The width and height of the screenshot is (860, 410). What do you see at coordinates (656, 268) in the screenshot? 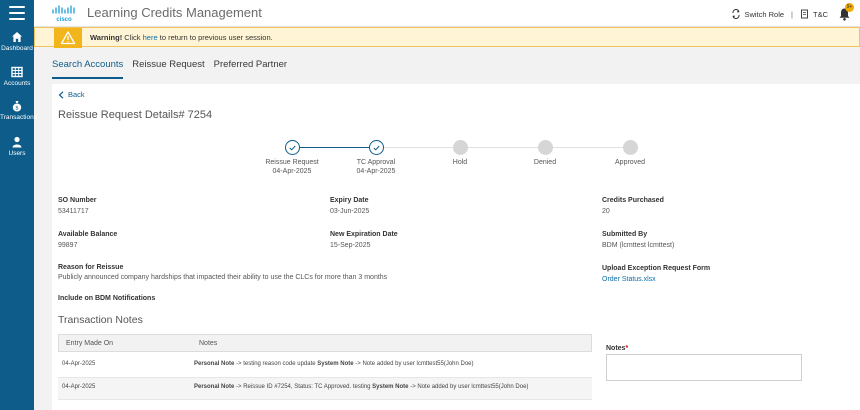
I see `field-label: Upload Exception Request Form` at bounding box center [656, 268].